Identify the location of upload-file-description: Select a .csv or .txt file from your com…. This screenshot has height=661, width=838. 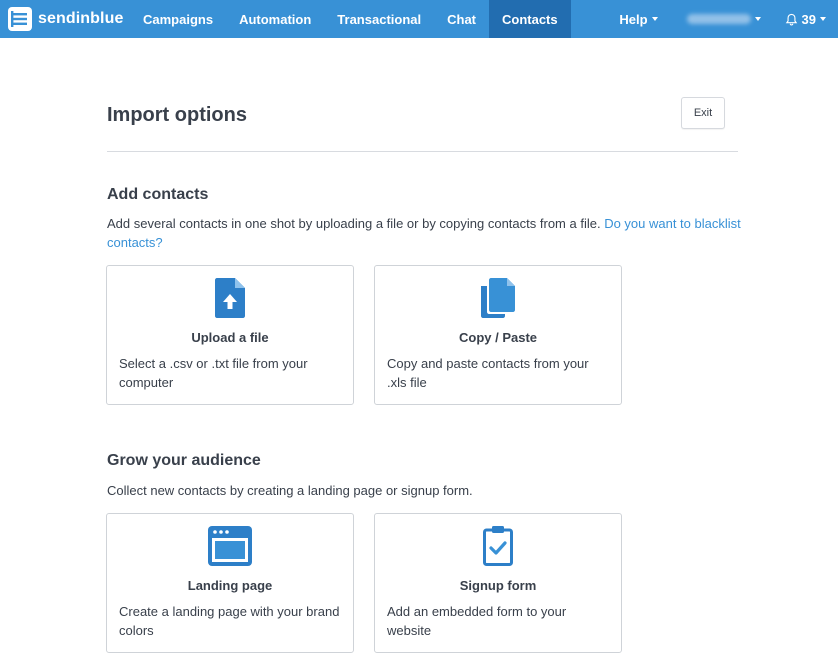
(213, 373).